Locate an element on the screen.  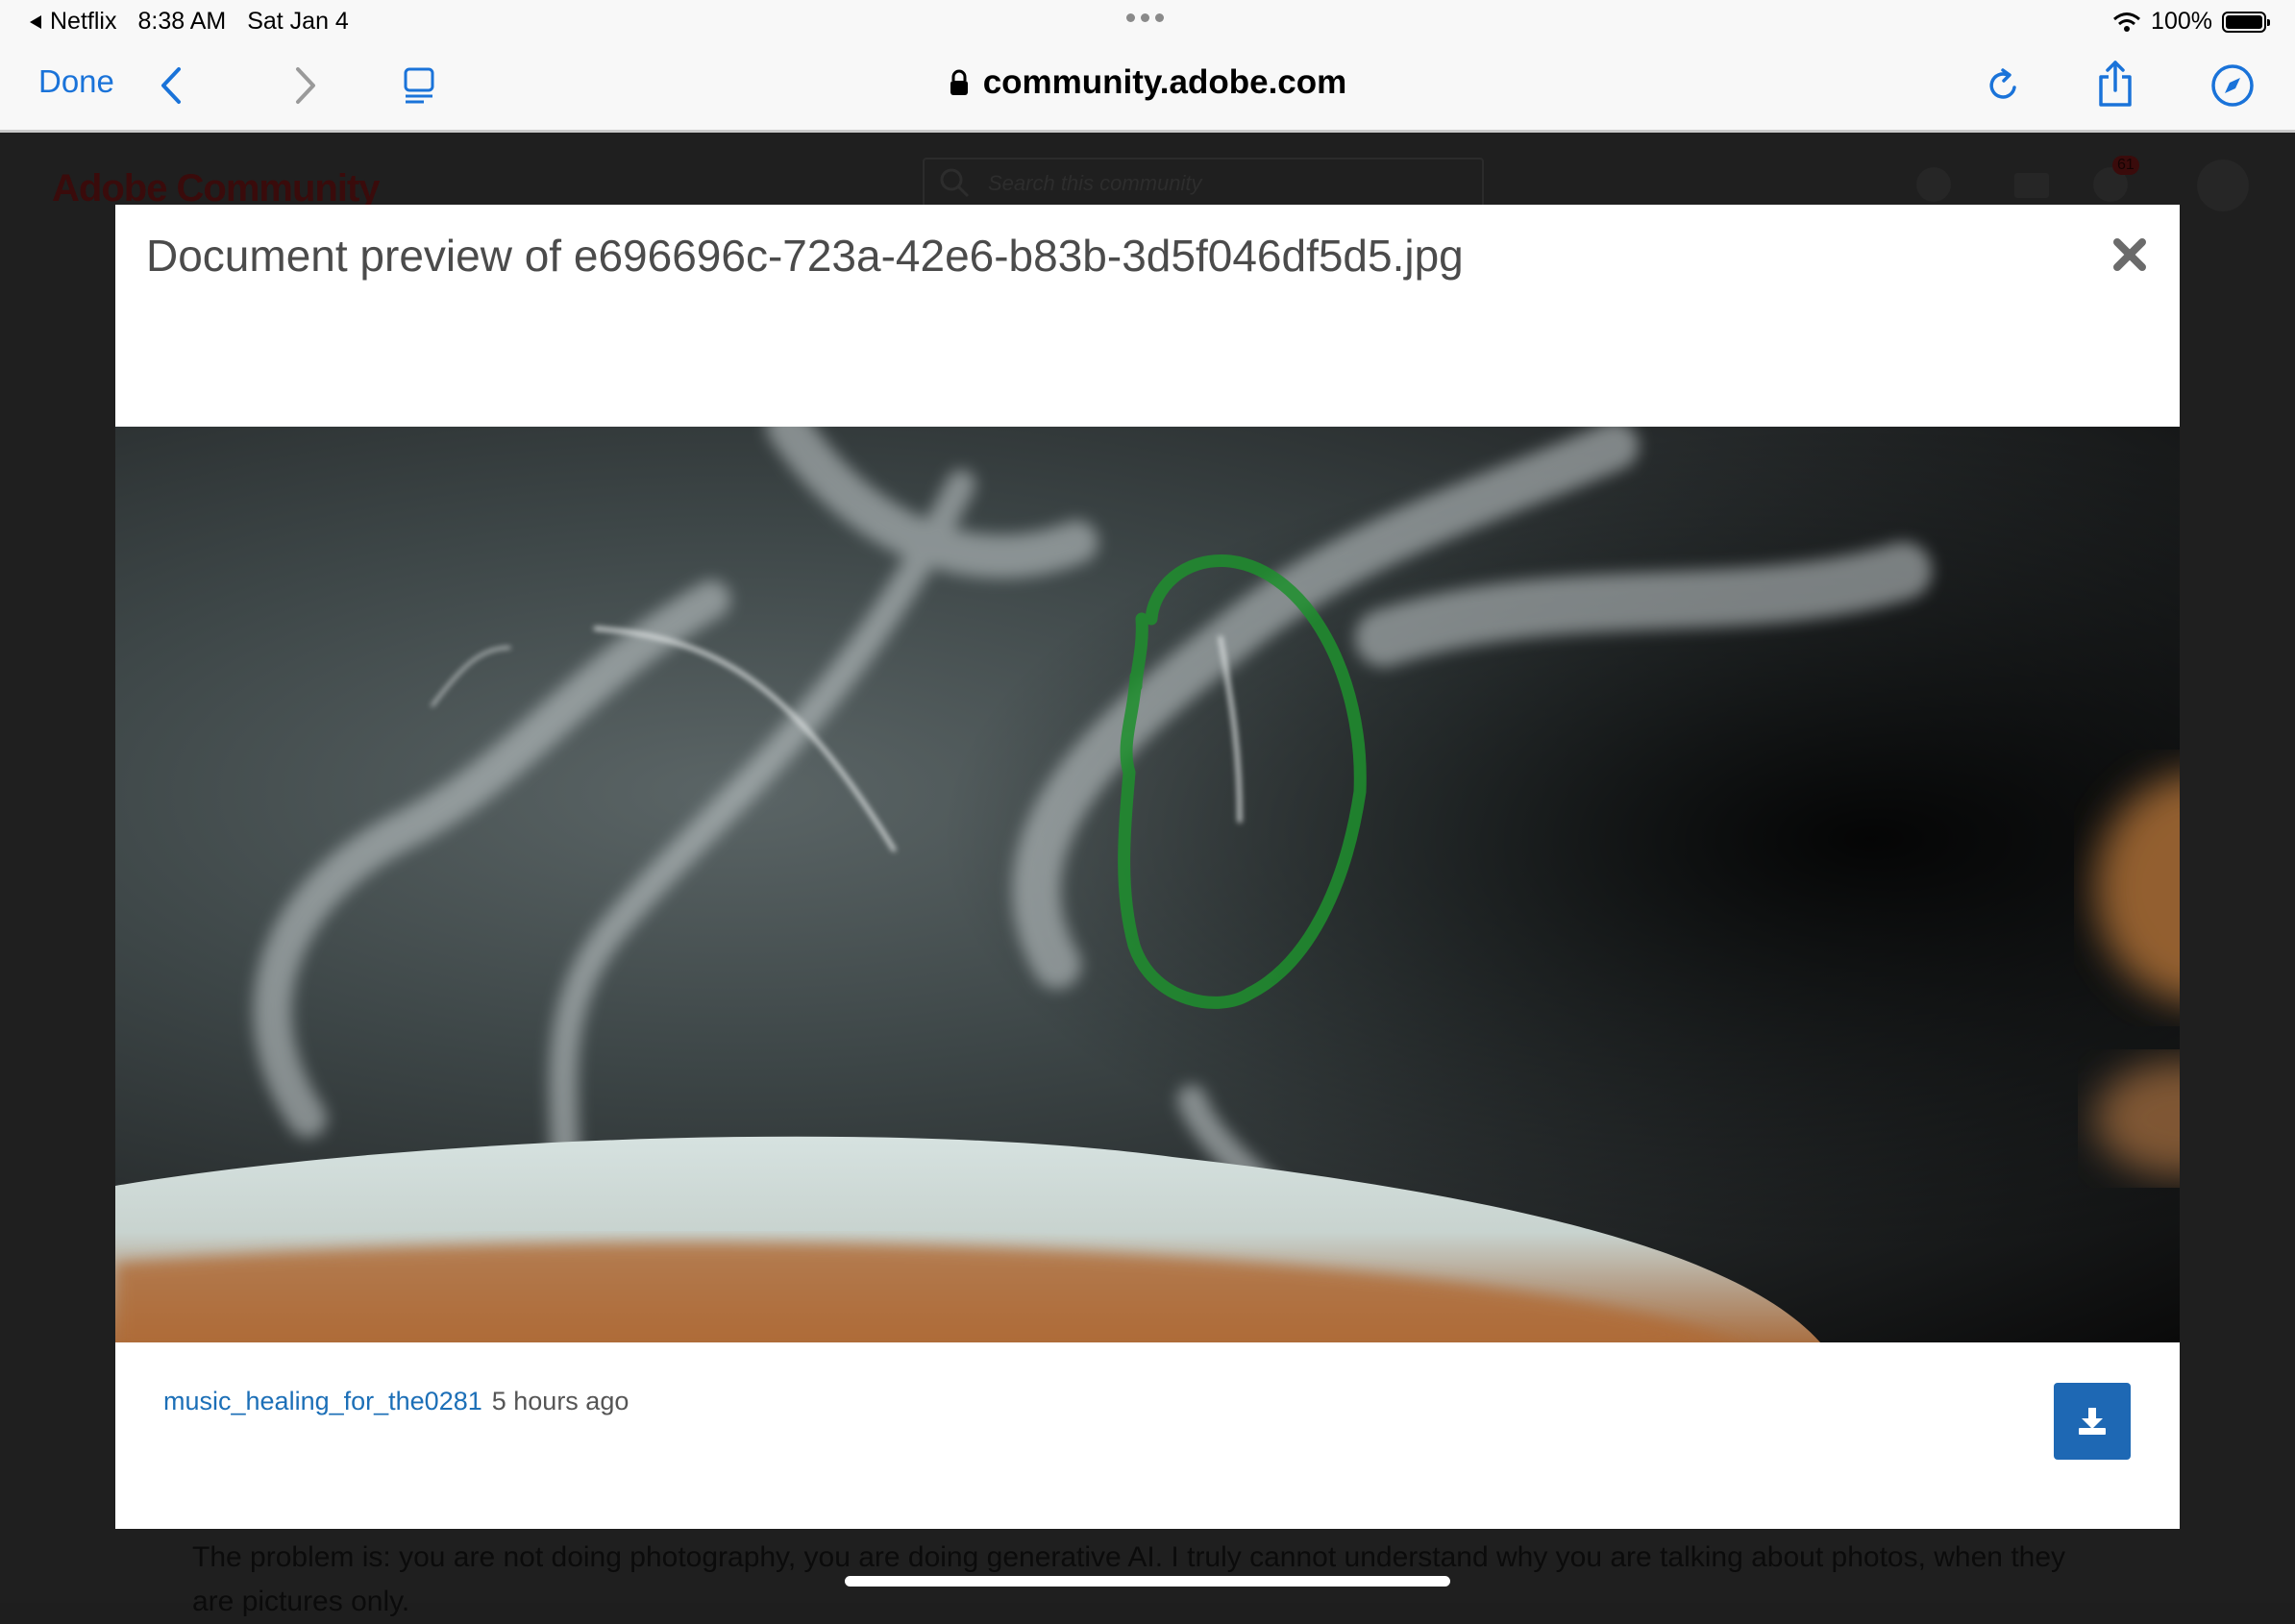
lock-icon is located at coordinates (959, 82).